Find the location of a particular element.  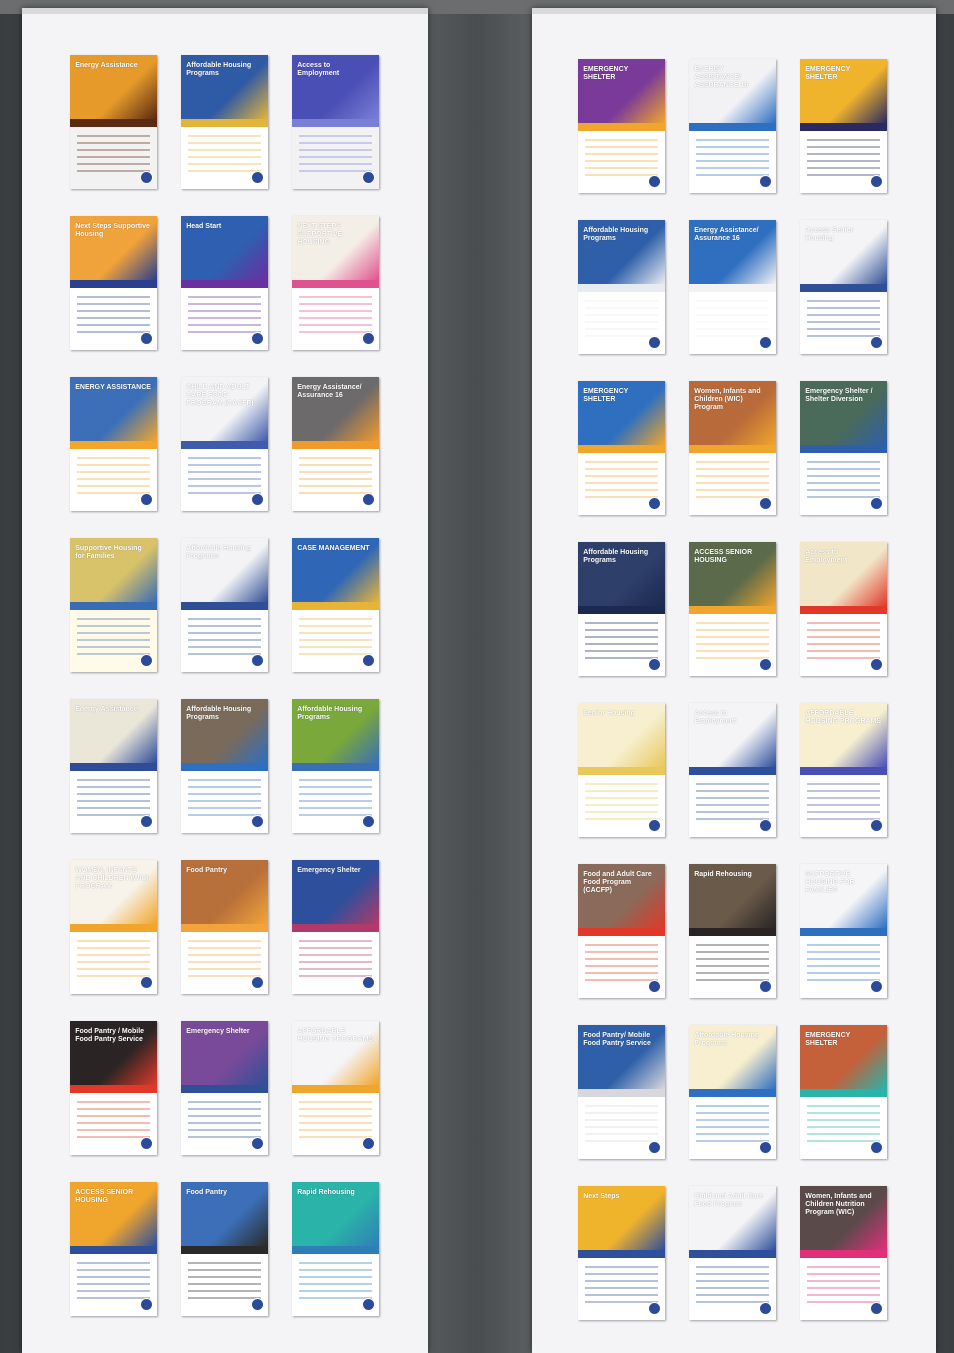

poster-title: NEXT STEPS SUPPORTIVE HOUSING is located at coordinates (320, 234).